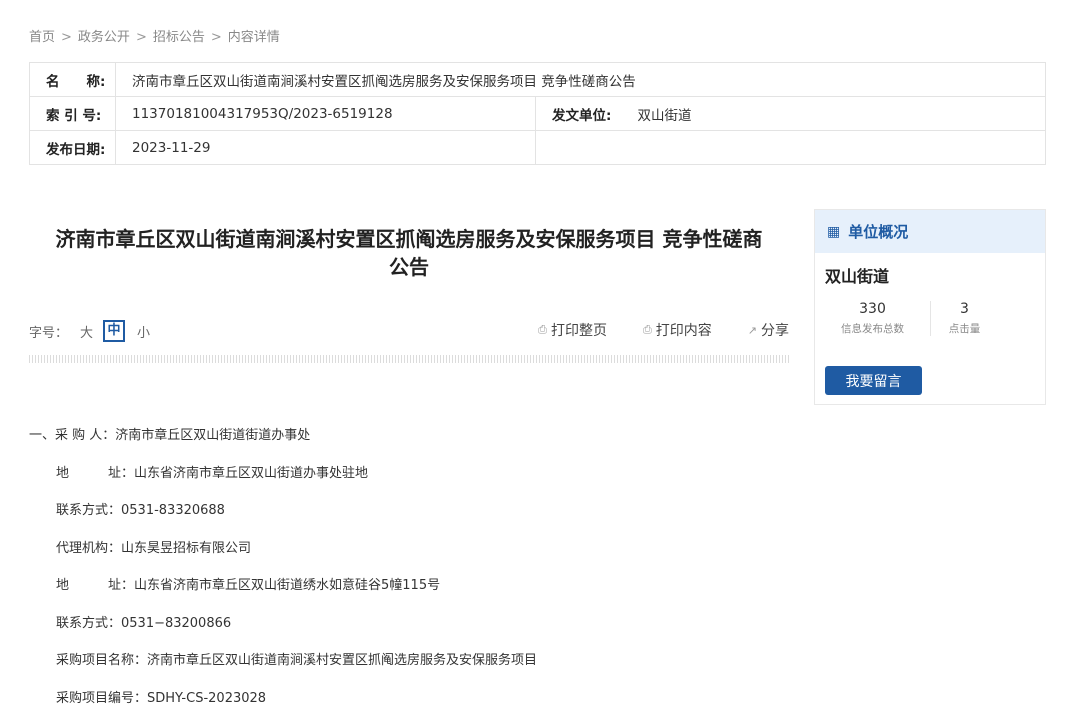 The width and height of the screenshot is (1080, 722). Describe the element at coordinates (49, 333) in the screenshot. I see `font-size-label: 字号：` at that location.